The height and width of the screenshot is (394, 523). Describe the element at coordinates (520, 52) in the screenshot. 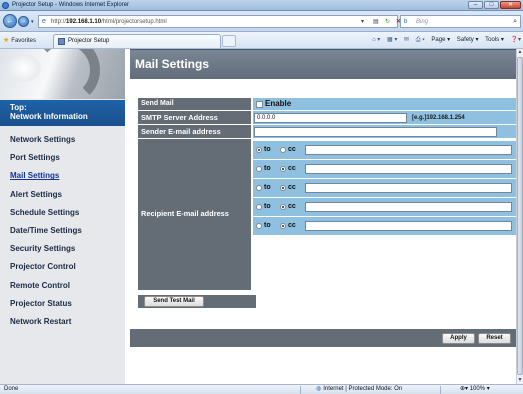

I see `scroll-up-icon: ▲` at that location.